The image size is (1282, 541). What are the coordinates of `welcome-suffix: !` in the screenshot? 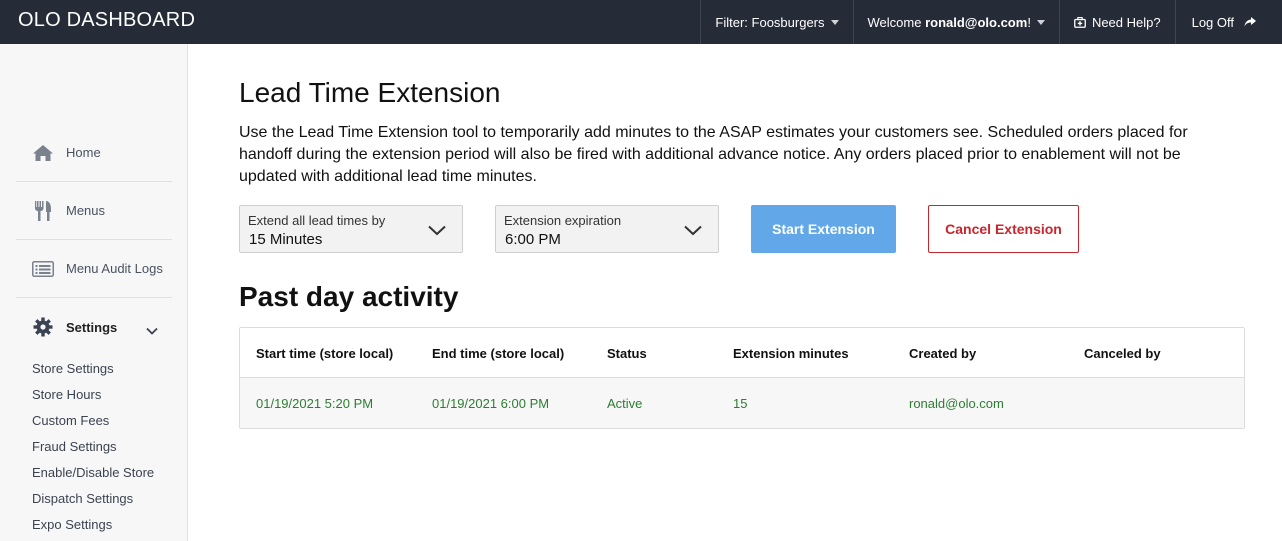 It's located at (1029, 22).